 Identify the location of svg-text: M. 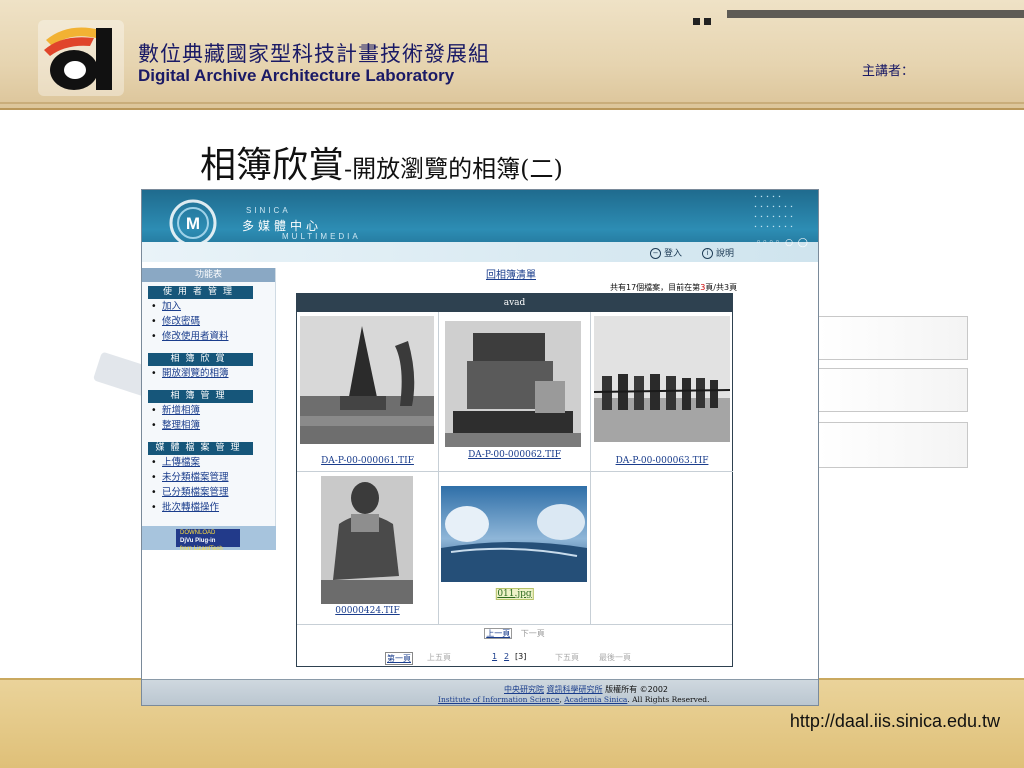
(193, 223).